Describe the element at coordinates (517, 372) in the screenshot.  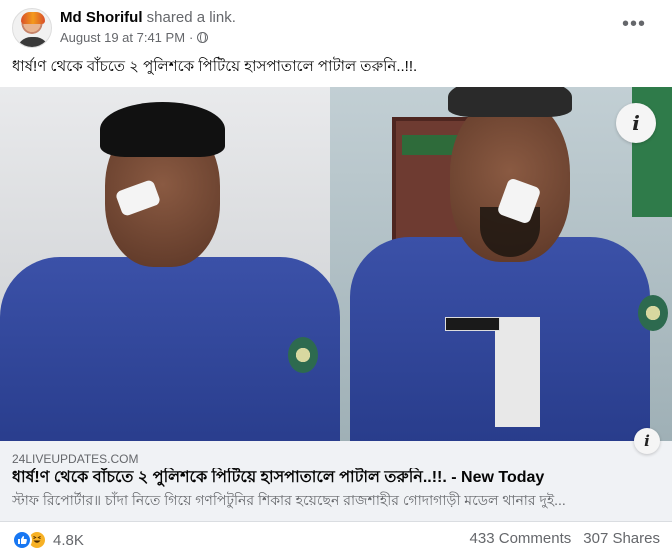
I see `image-vest` at that location.